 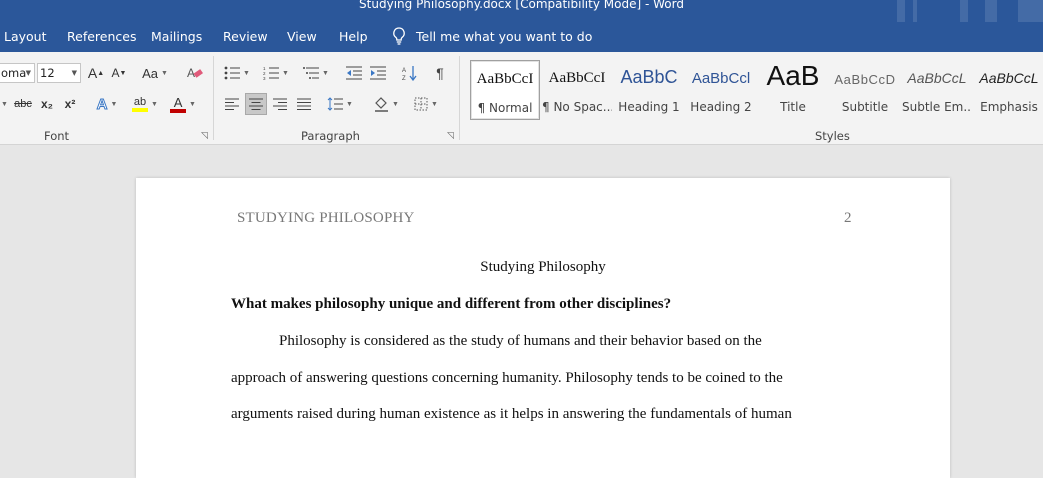 I want to click on tab-view: View, so click(x=302, y=36).